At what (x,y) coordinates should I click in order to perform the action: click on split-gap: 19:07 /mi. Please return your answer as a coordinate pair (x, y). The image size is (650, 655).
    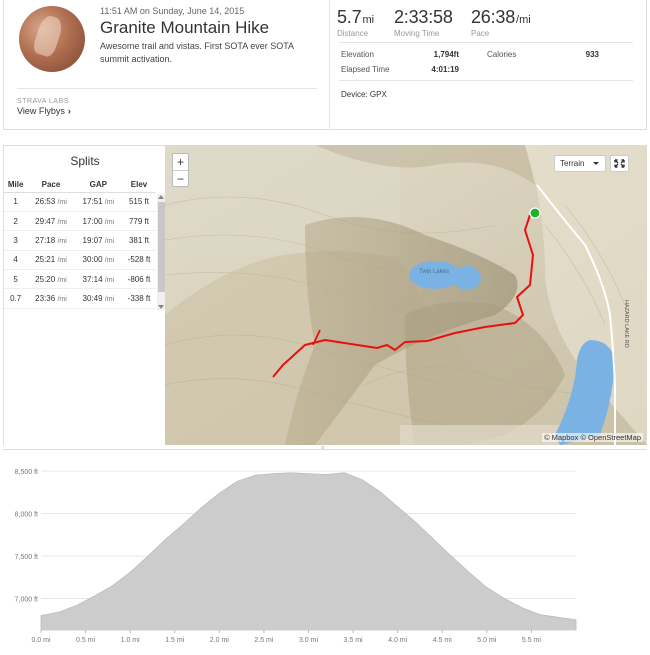
    Looking at the image, I should click on (98, 240).